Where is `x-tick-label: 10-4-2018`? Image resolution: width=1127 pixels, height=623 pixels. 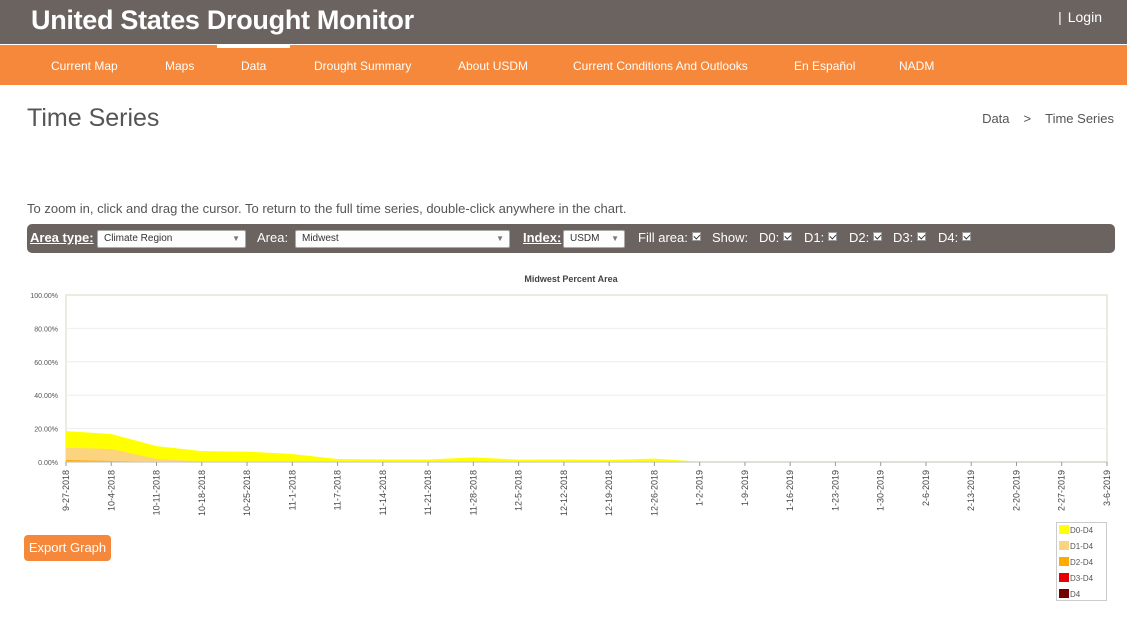 x-tick-label: 10-4-2018 is located at coordinates (111, 490).